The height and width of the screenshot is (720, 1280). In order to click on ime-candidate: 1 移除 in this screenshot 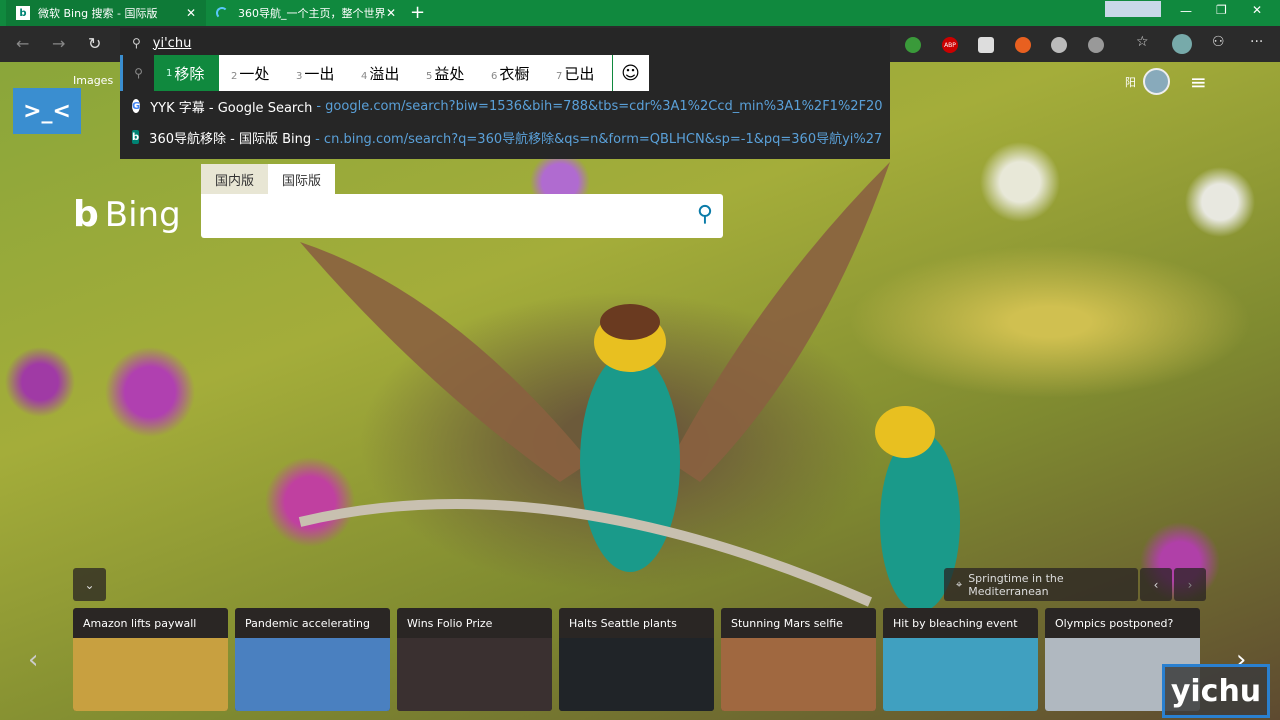, I will do `click(186, 73)`.